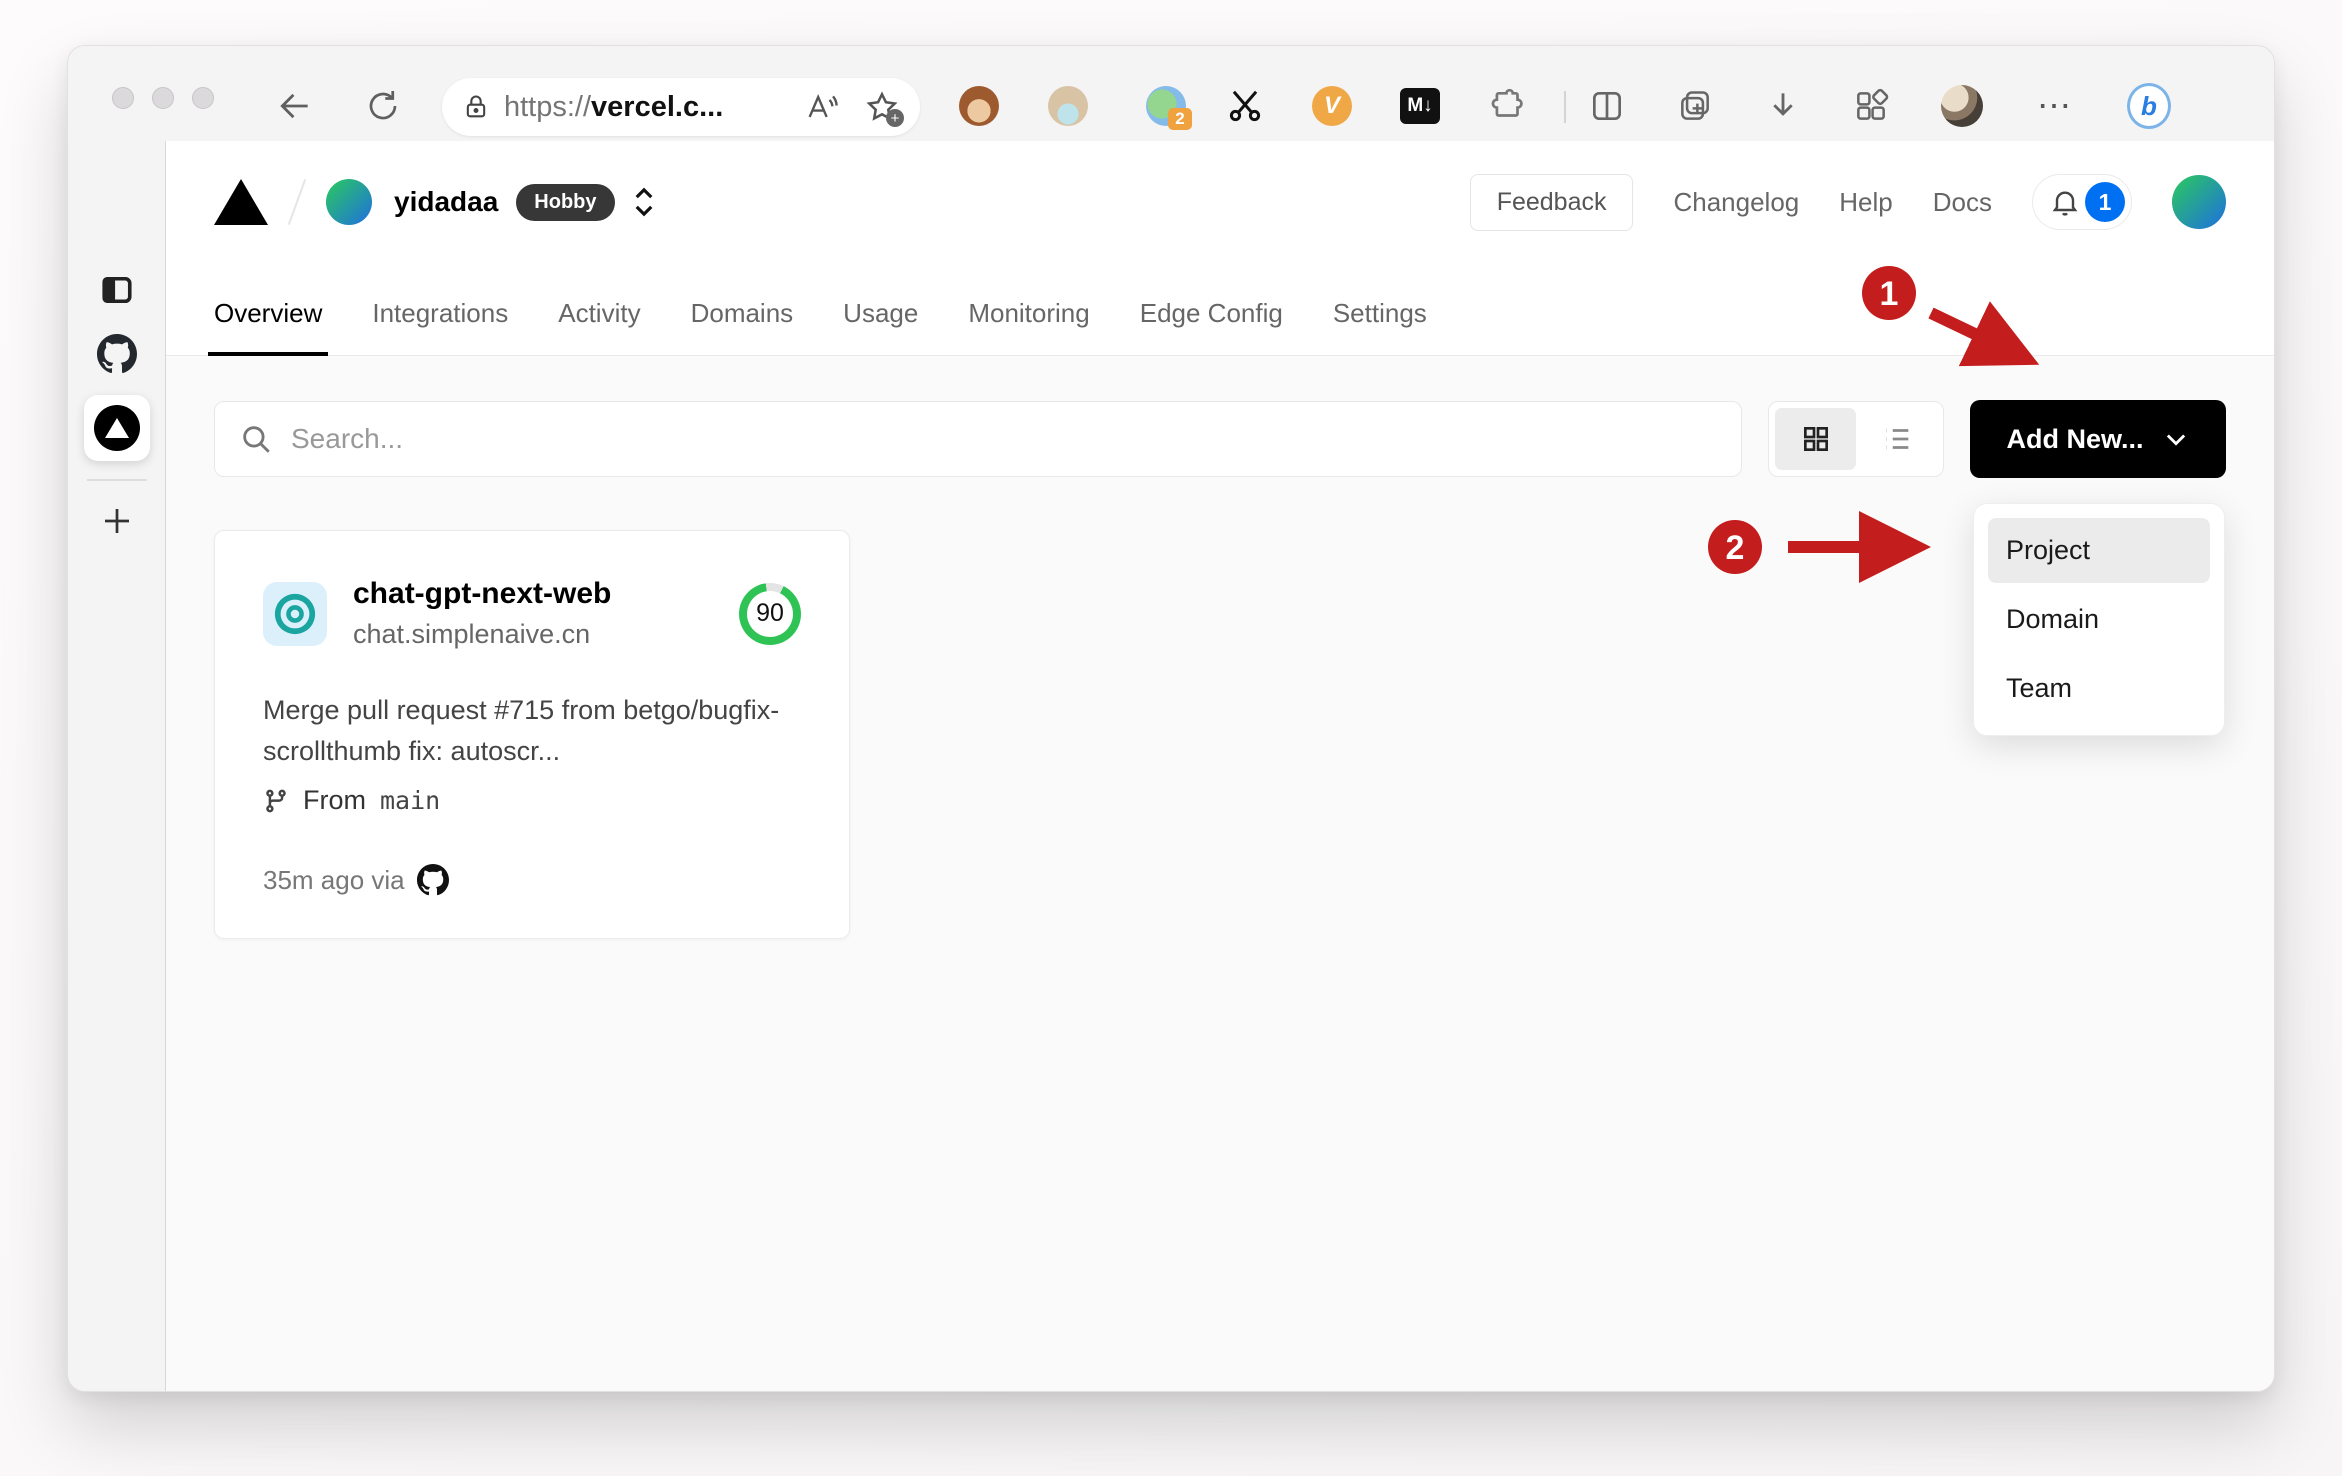  I want to click on notifications-button: 1, so click(2082, 202).